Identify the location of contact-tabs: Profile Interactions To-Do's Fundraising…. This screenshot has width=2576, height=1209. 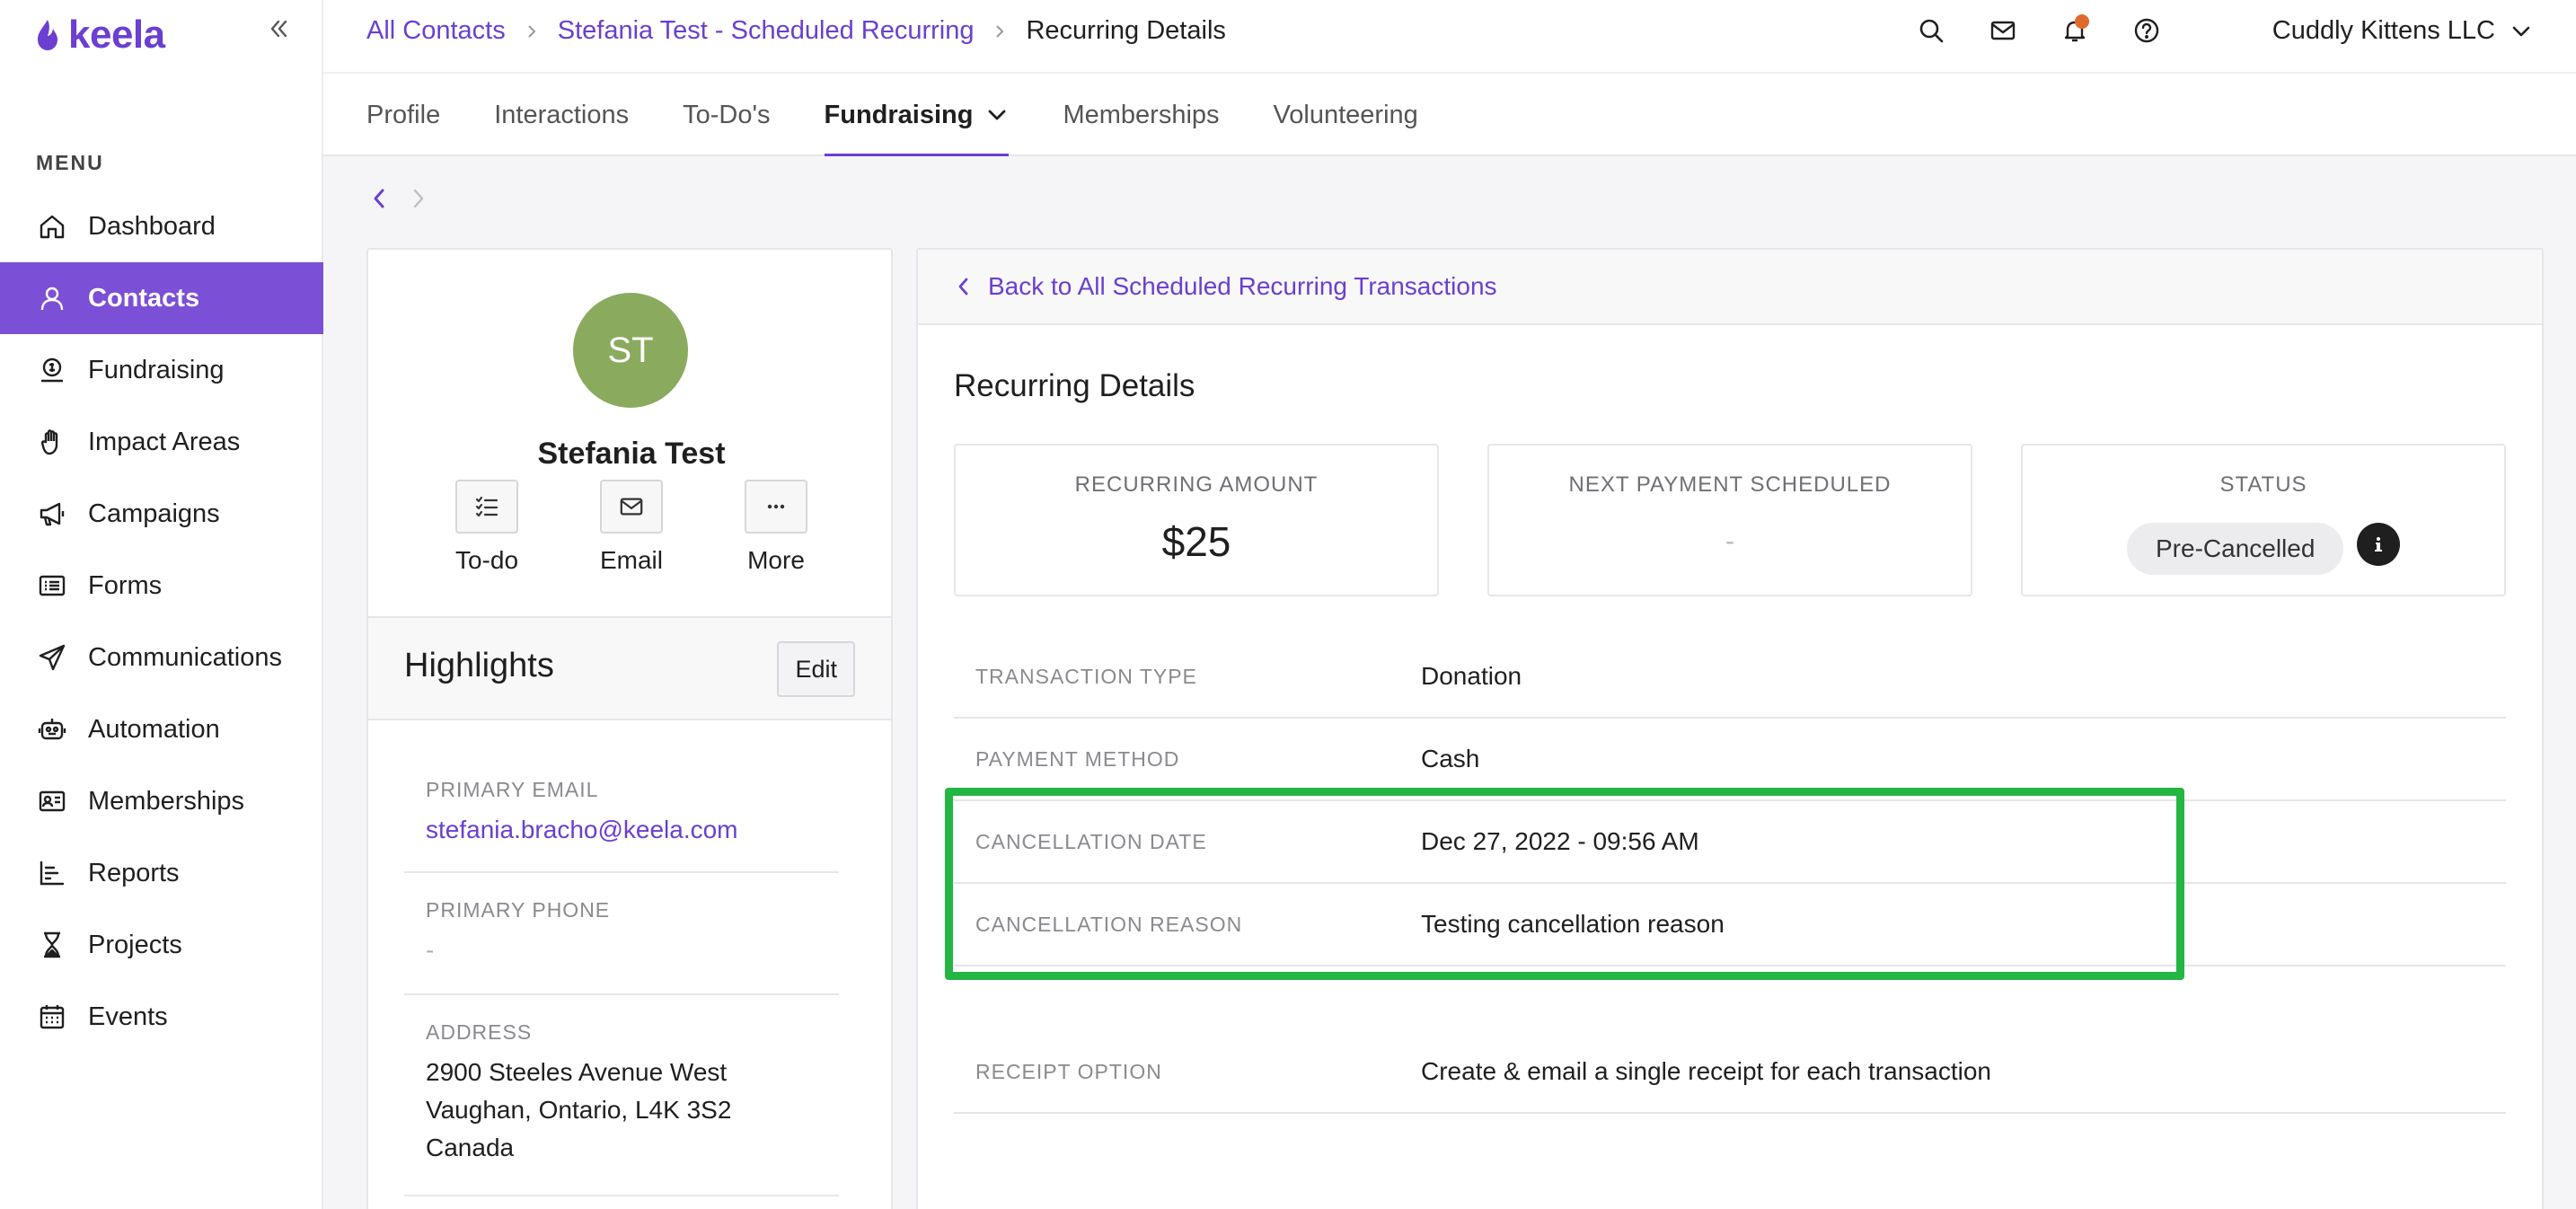
(1449, 115).